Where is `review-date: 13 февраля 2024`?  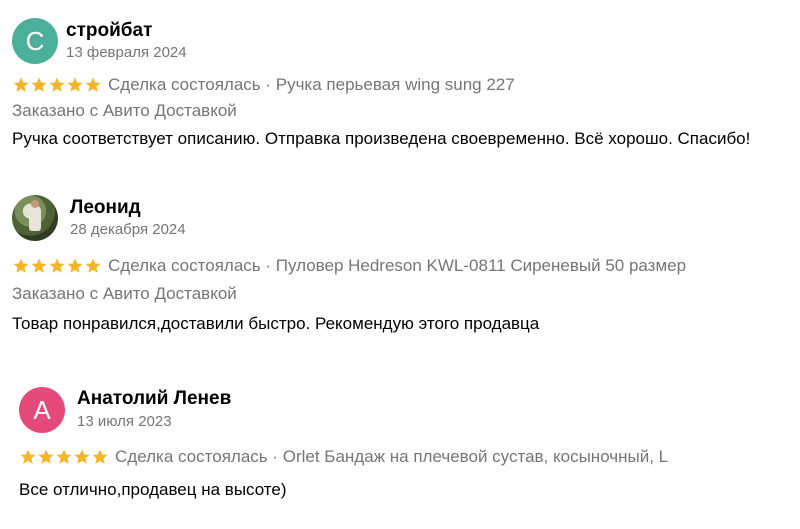 review-date: 13 февраля 2024 is located at coordinates (126, 52).